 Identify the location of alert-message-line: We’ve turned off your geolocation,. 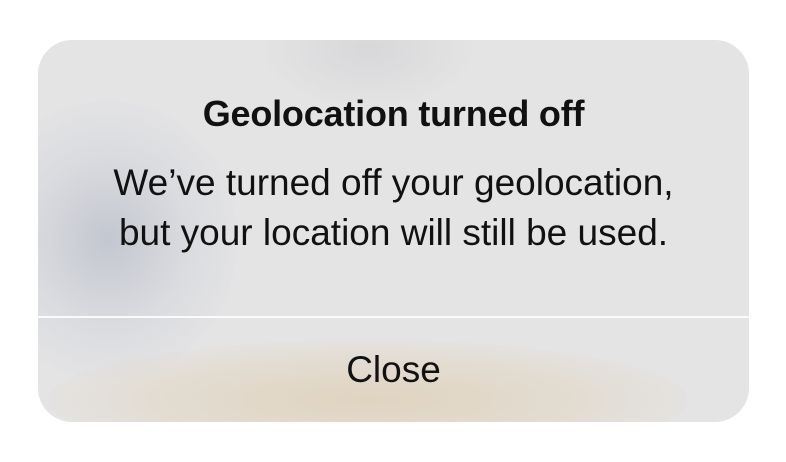
(393, 182).